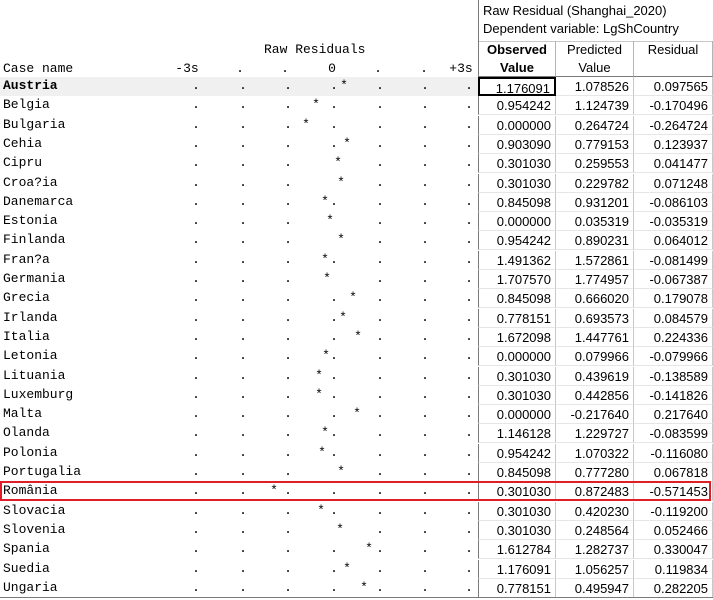 This screenshot has width=713, height=600. What do you see at coordinates (673, 588) in the screenshot?
I see `residual-cell: 0.282205` at bounding box center [673, 588].